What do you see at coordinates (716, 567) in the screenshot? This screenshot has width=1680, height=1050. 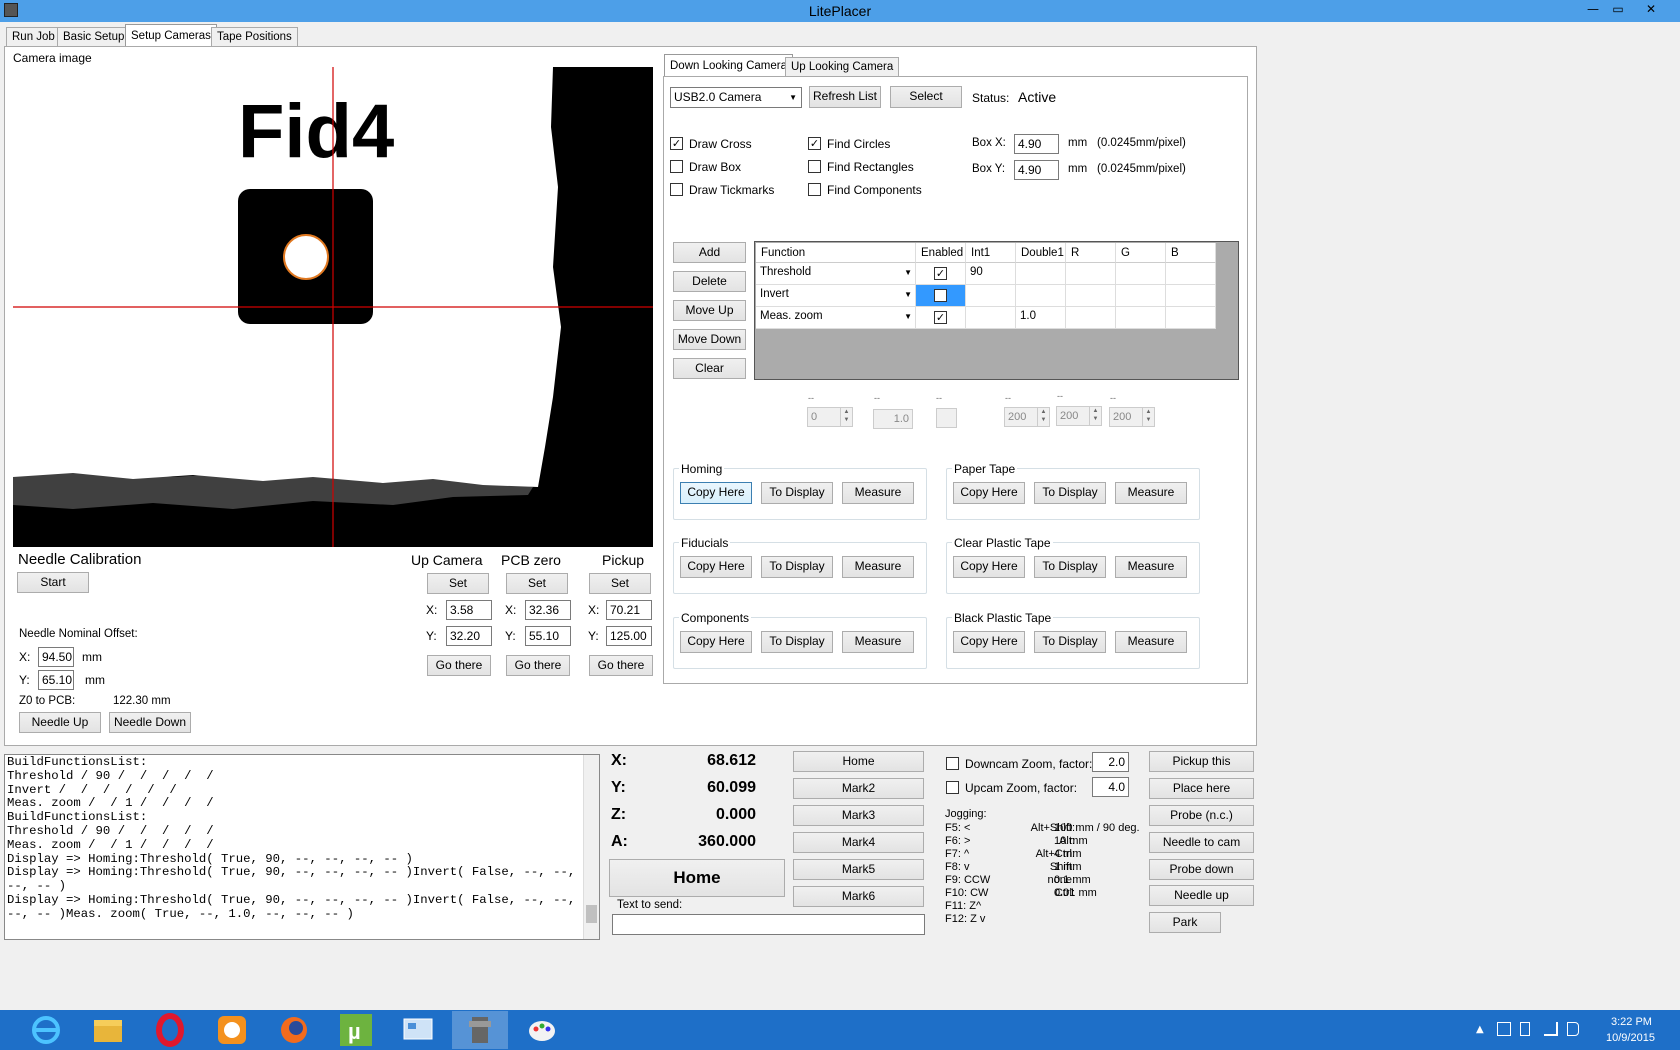 I see `fiducials-copy-here-button: Copy Here` at bounding box center [716, 567].